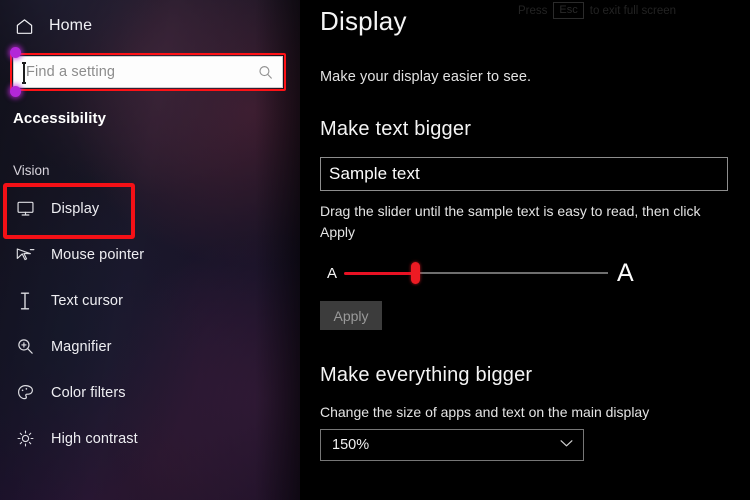  What do you see at coordinates (351, 315) in the screenshot?
I see `apply-button: Apply` at bounding box center [351, 315].